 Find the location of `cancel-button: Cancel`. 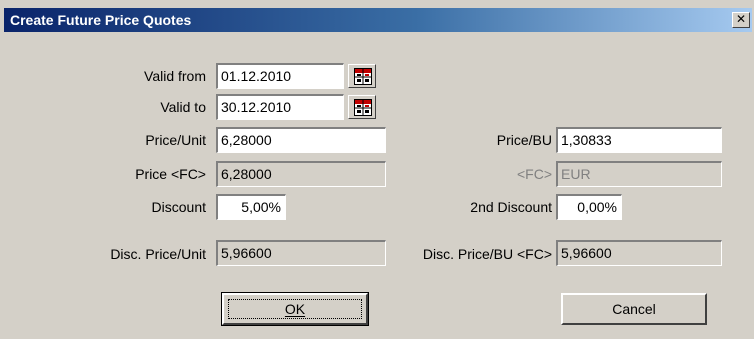

cancel-button: Cancel is located at coordinates (634, 309).